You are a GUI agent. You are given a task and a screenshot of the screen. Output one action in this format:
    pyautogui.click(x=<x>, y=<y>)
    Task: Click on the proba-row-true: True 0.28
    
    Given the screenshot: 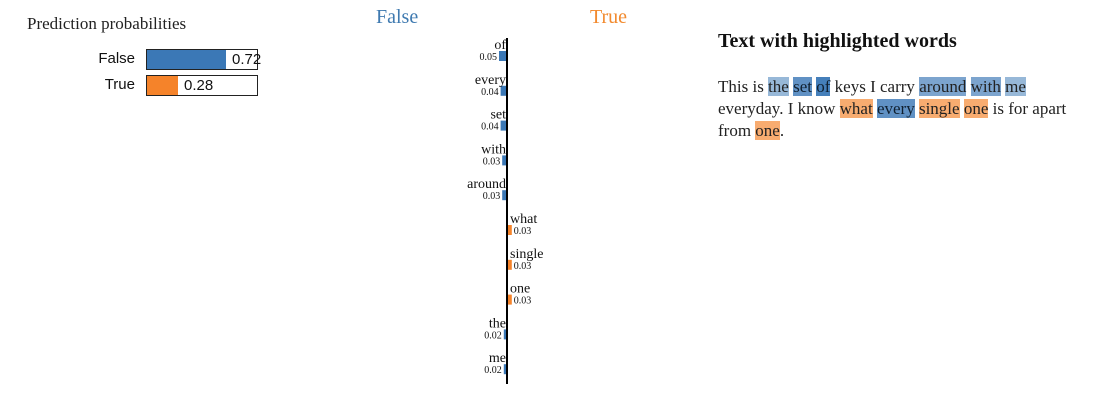 What is the action you would take?
    pyautogui.click(x=135, y=85)
    